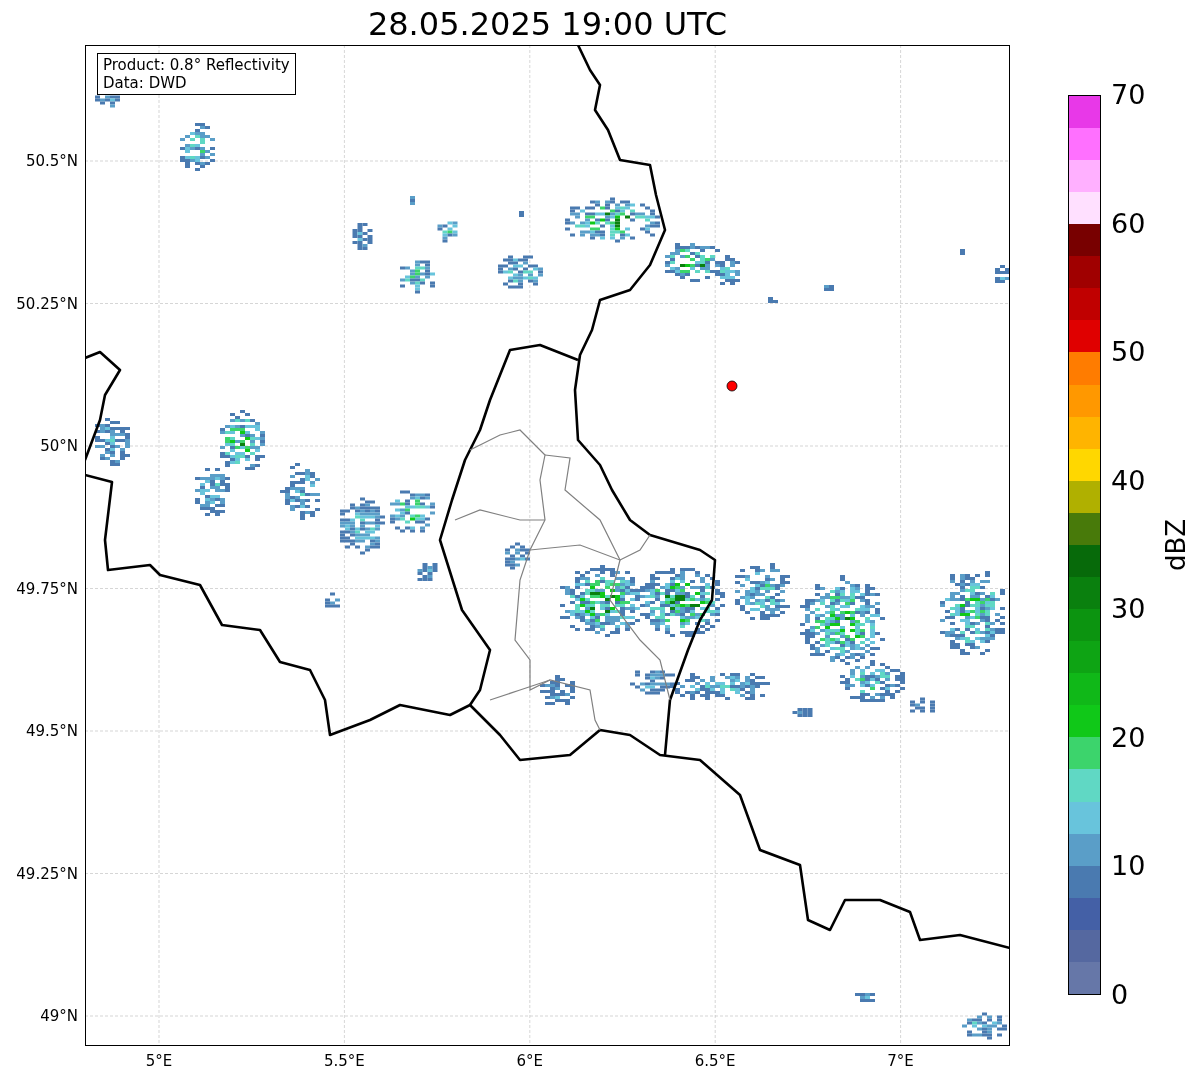 This screenshot has width=1202, height=1081. Describe the element at coordinates (58, 1016) in the screenshot. I see `latitude-label: 49°N` at that location.